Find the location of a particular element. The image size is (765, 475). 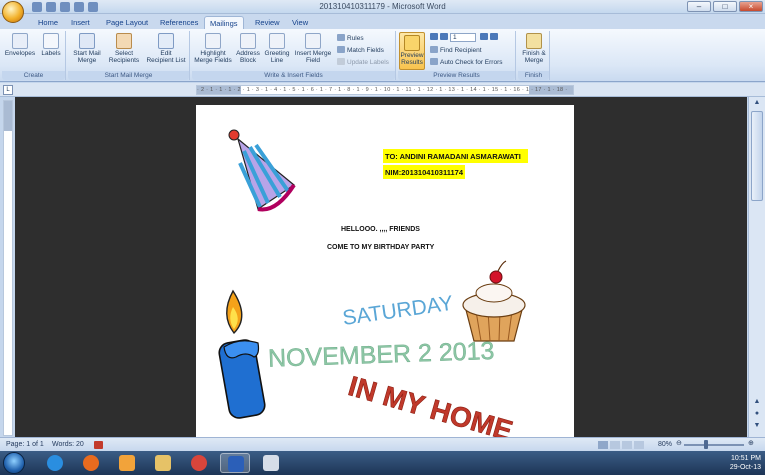

first-record-icon is located at coordinates (434, 36).